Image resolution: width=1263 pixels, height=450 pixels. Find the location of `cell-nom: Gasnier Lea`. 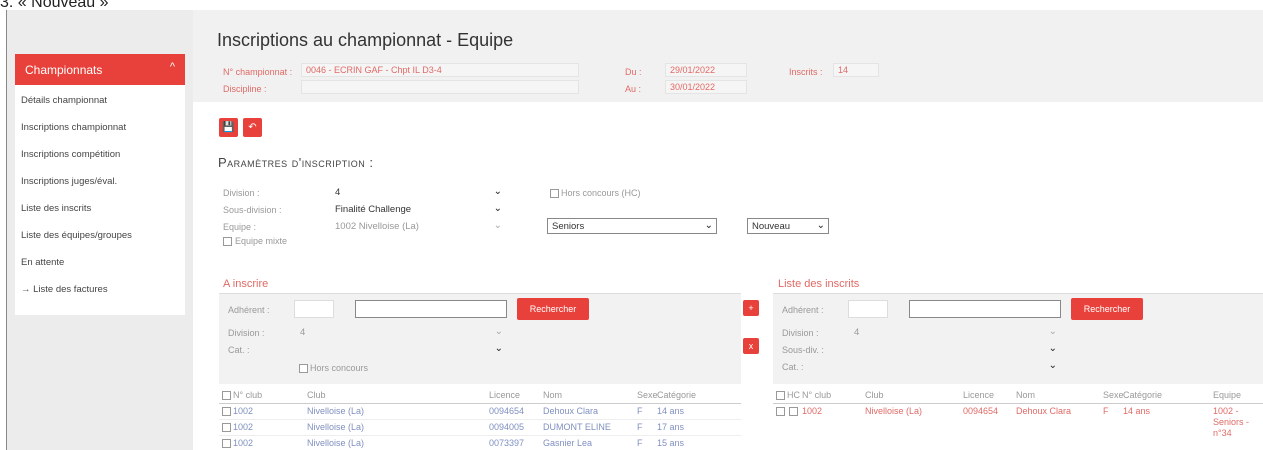

cell-nom: Gasnier Lea is located at coordinates (567, 443).